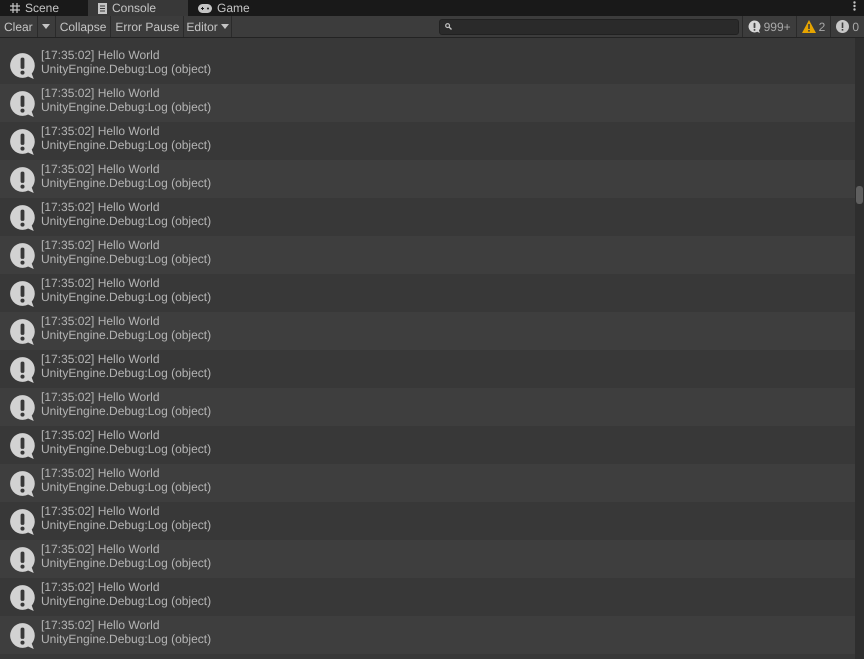 The image size is (864, 659). What do you see at coordinates (102, 8) in the screenshot?
I see `document-icon` at bounding box center [102, 8].